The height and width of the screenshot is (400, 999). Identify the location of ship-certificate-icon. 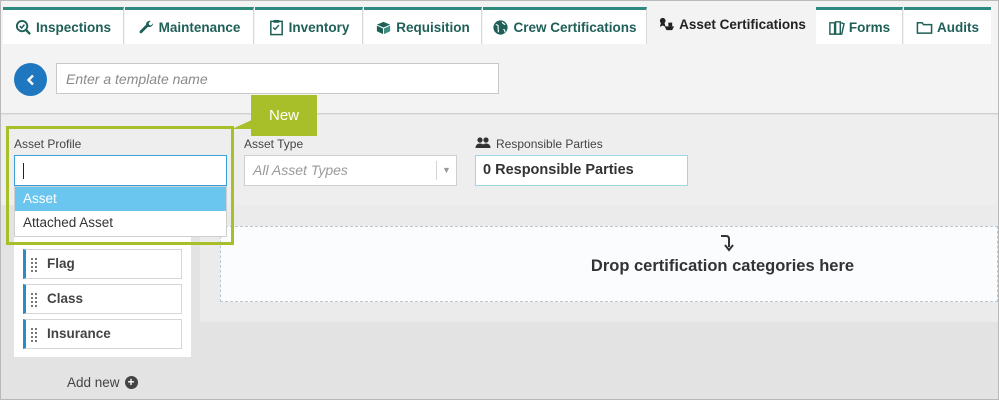
(666, 24).